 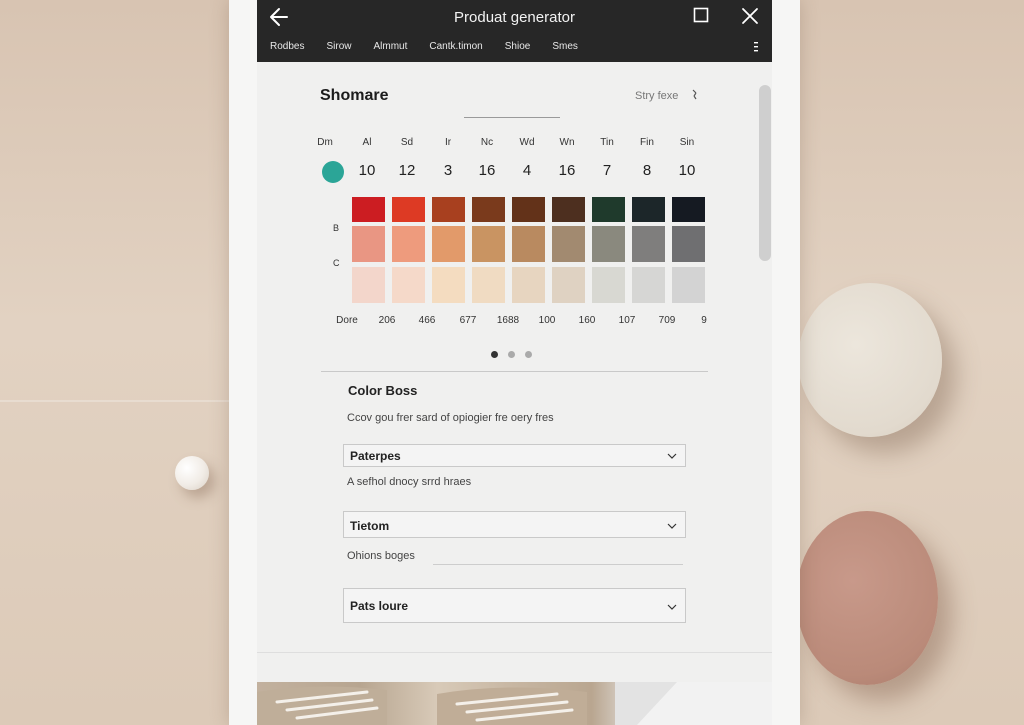 What do you see at coordinates (607, 170) in the screenshot?
I see `day-value: 7` at bounding box center [607, 170].